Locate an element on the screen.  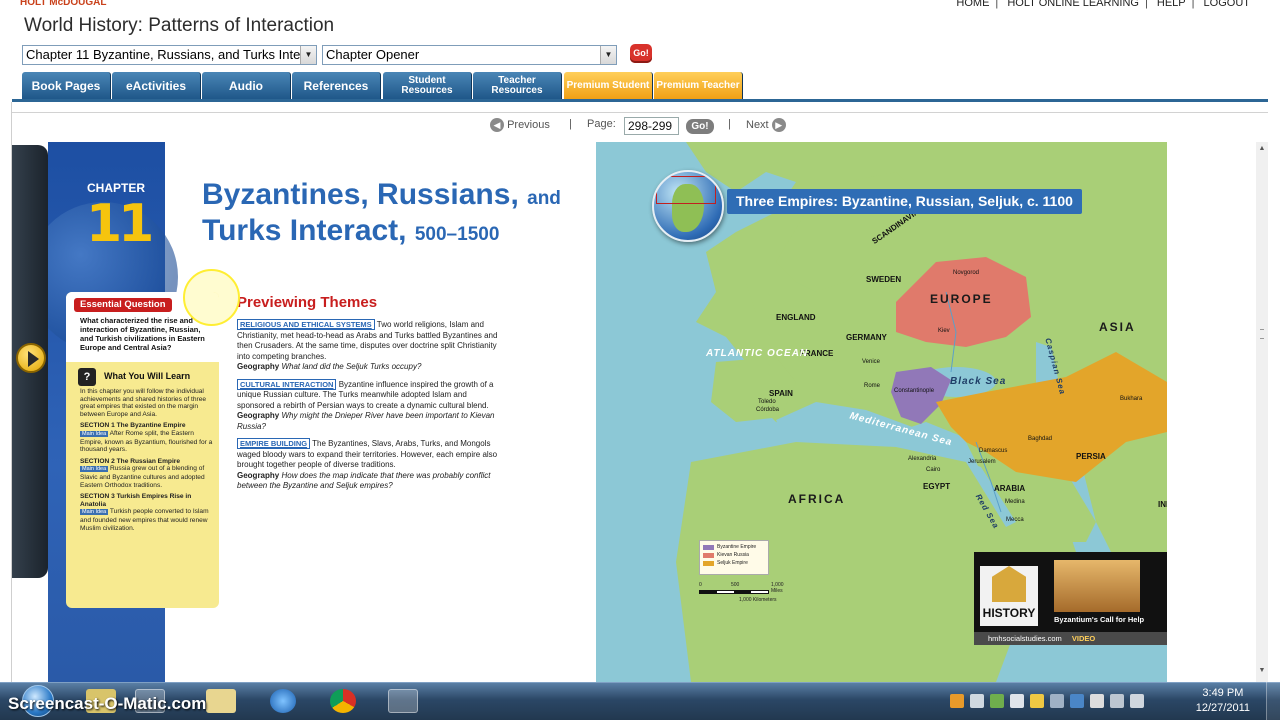
section-heading: SECTION 1 The Byzantine Empire is located at coordinates (133, 426).